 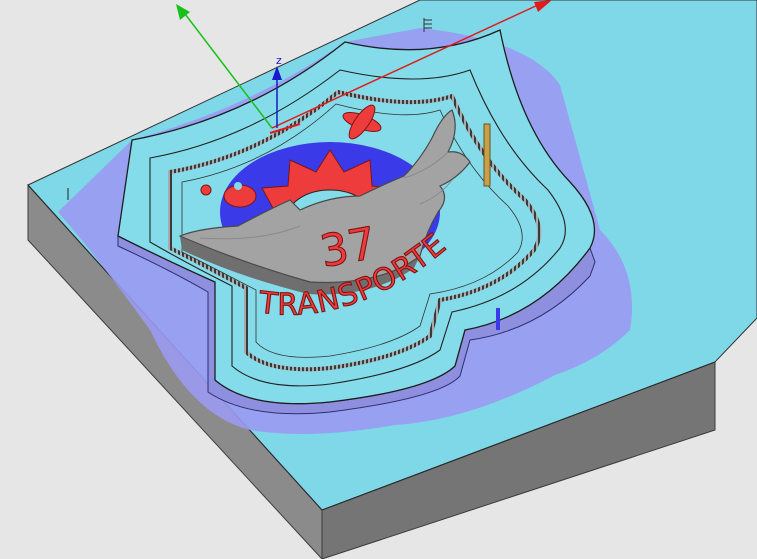 What do you see at coordinates (487, 155) in the screenshot?
I see `tool-icon` at bounding box center [487, 155].